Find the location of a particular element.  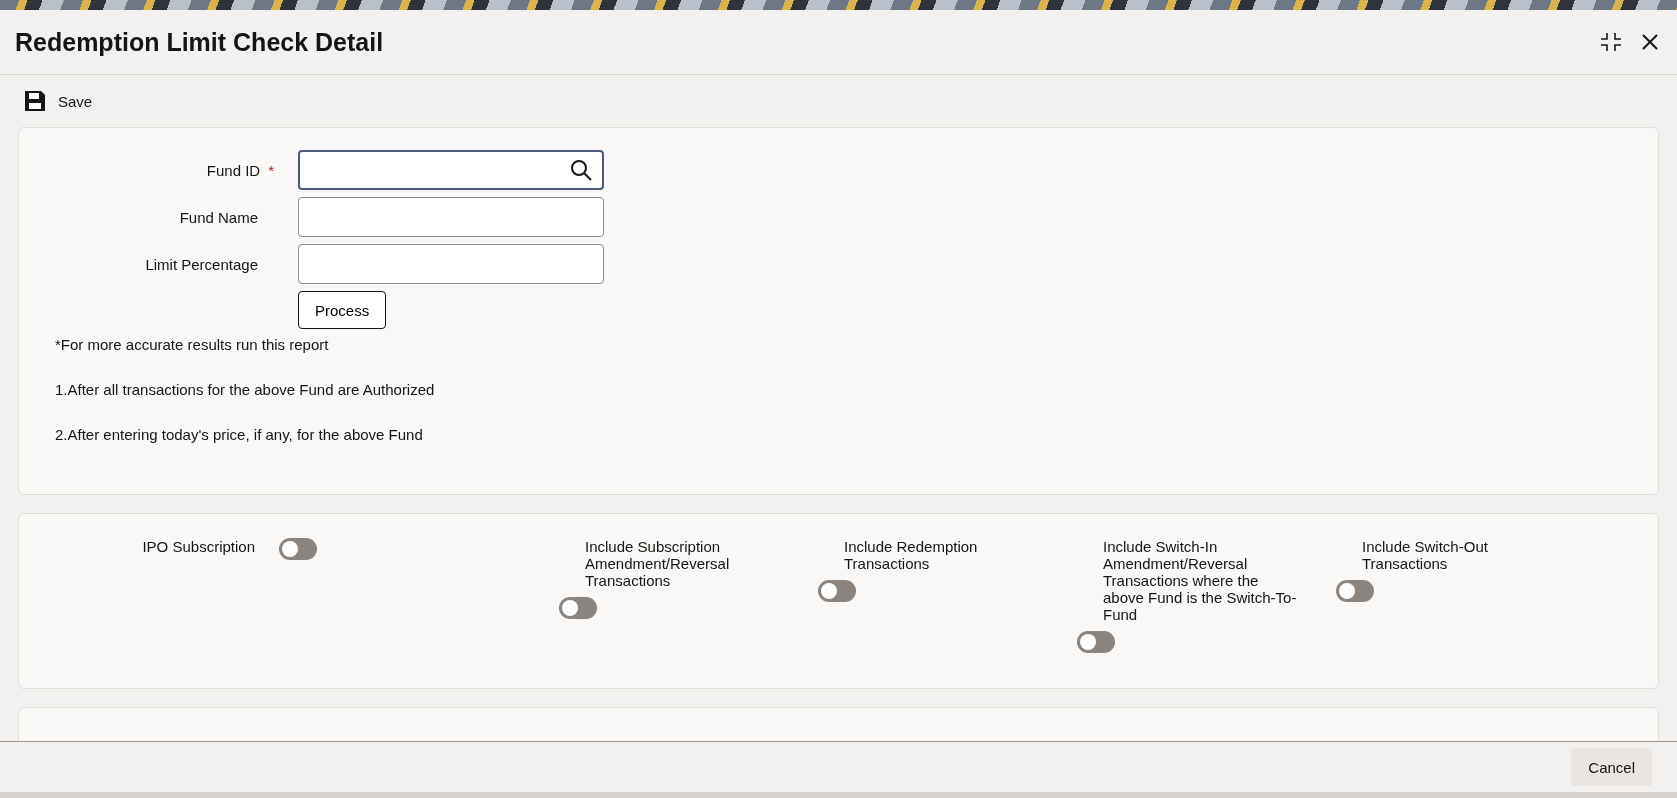

field-label: Limit Percentage is located at coordinates (202, 264).